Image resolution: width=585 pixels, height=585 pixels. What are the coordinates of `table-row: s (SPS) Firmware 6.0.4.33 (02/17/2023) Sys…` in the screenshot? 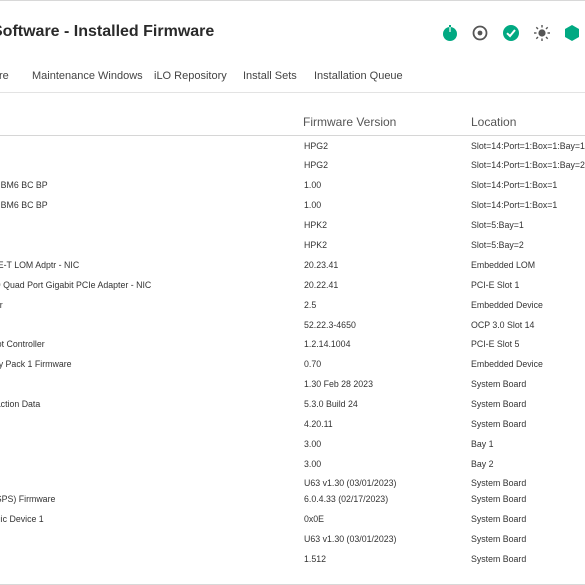 It's located at (292, 502).